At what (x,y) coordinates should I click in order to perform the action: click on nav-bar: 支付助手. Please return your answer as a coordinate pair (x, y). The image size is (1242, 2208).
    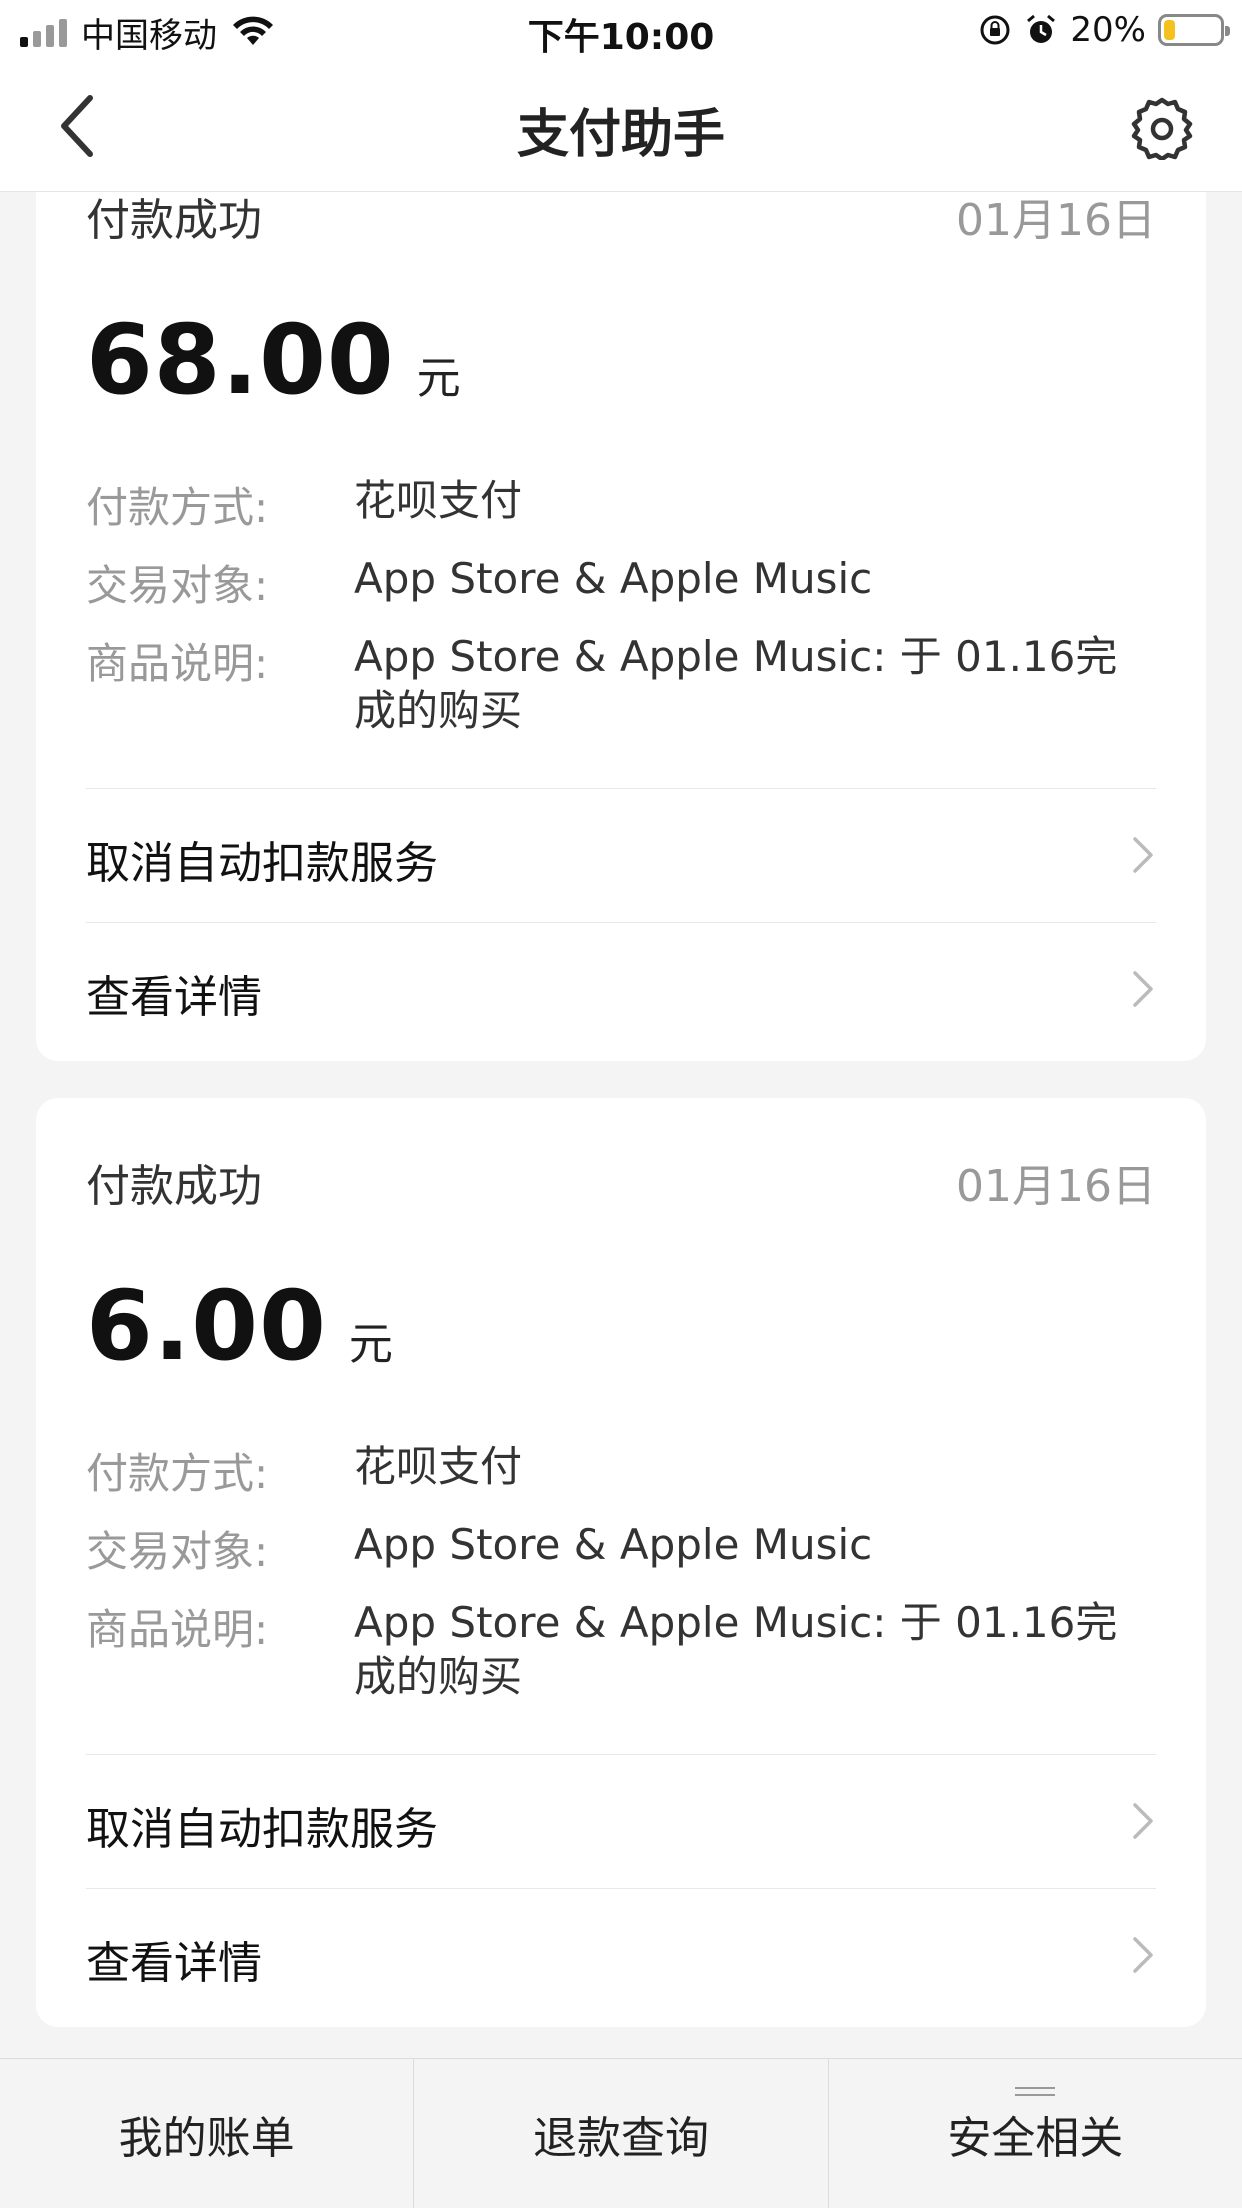
    Looking at the image, I should click on (621, 127).